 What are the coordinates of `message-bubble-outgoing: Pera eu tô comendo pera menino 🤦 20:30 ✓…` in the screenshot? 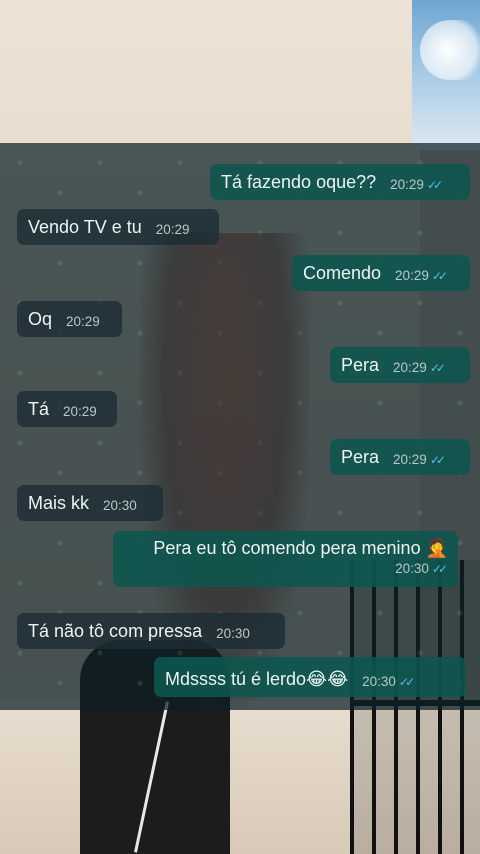 It's located at (285, 559).